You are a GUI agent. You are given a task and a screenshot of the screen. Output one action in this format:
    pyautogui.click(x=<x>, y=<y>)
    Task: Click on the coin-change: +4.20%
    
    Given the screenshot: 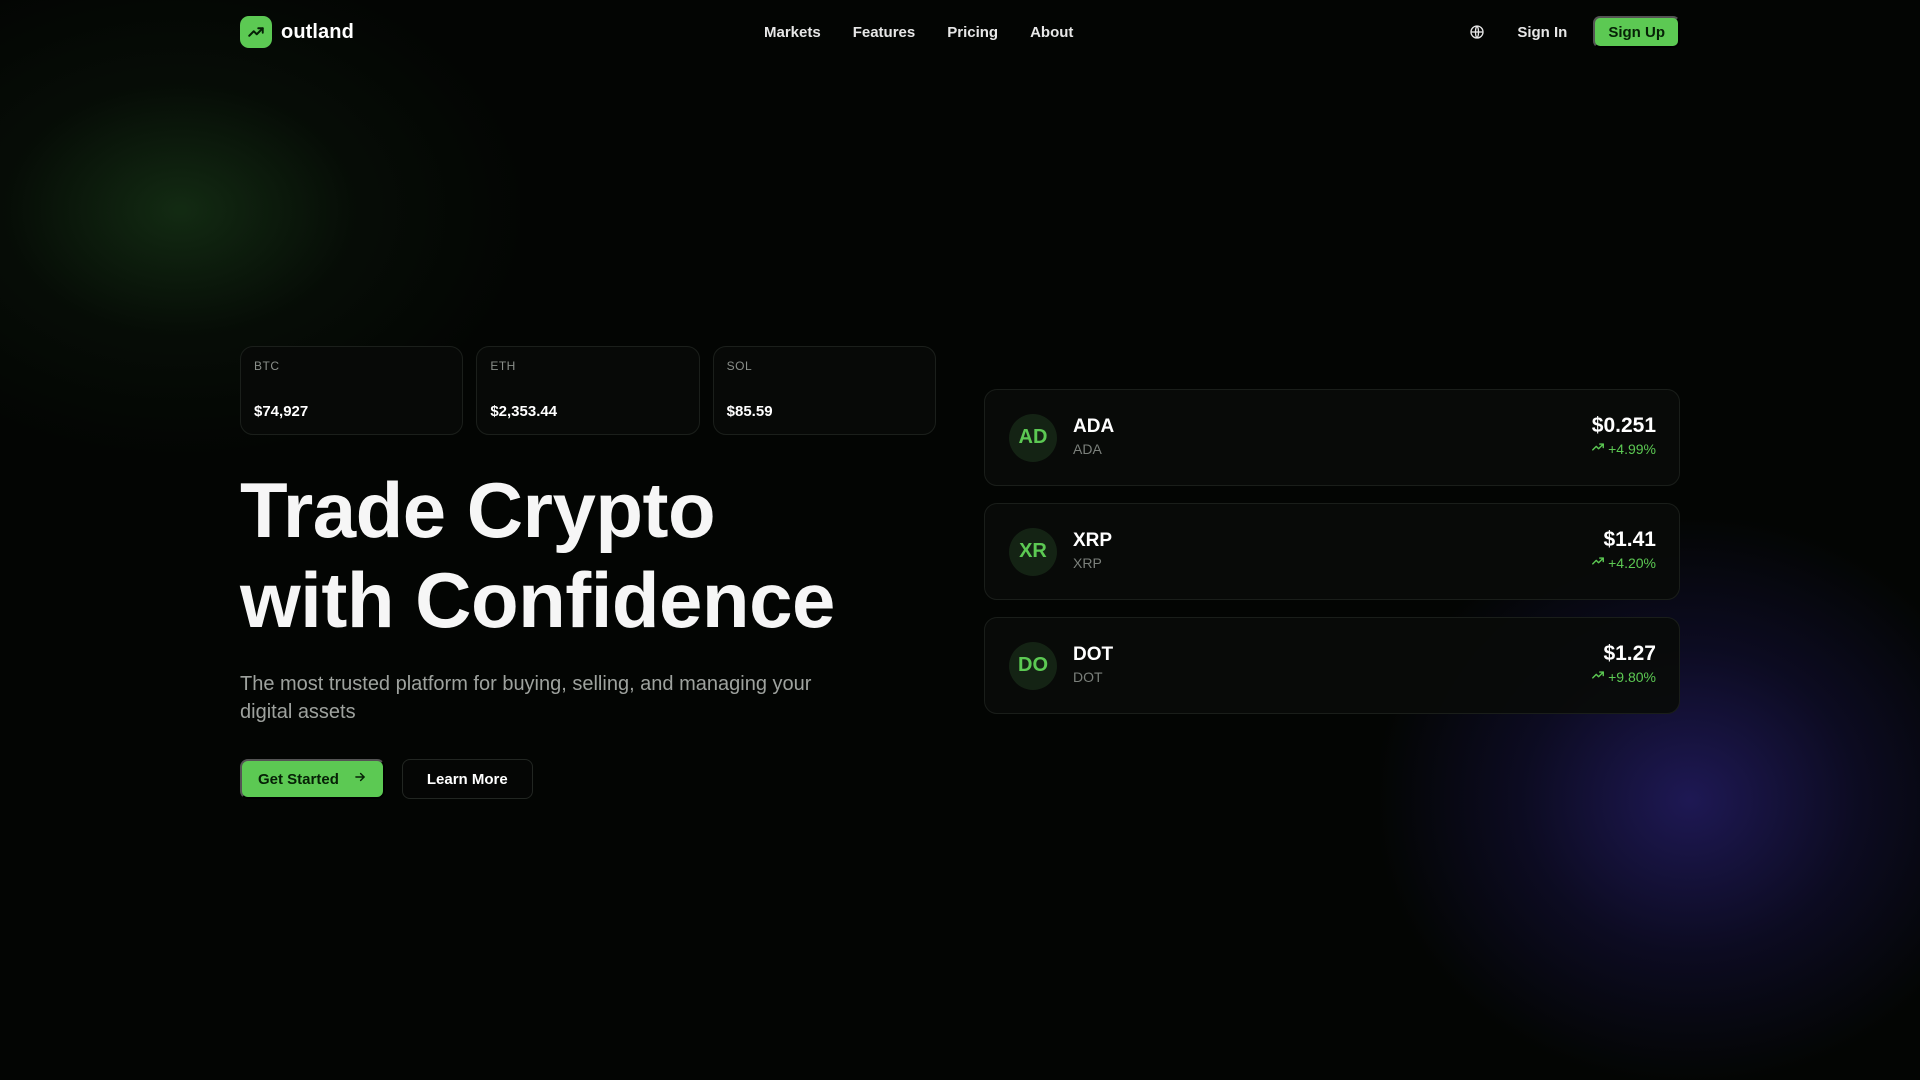 What is the action you would take?
    pyautogui.click(x=1623, y=563)
    